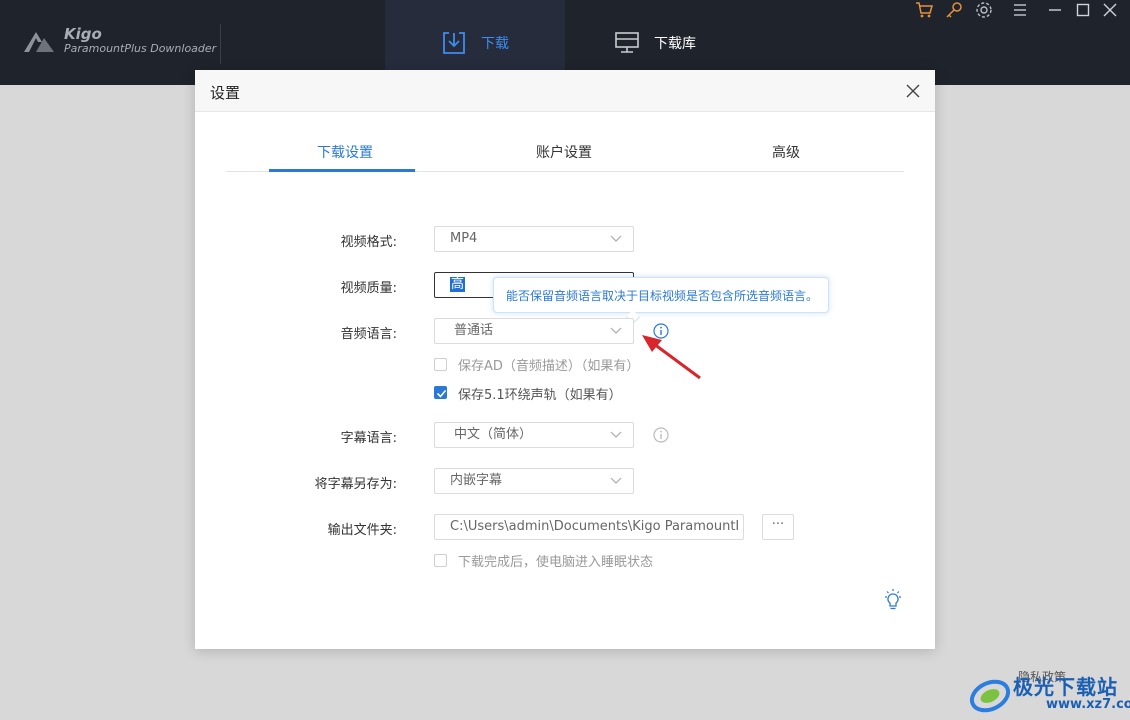 This screenshot has width=1130, height=720. I want to click on lightbulb-icon, so click(893, 600).